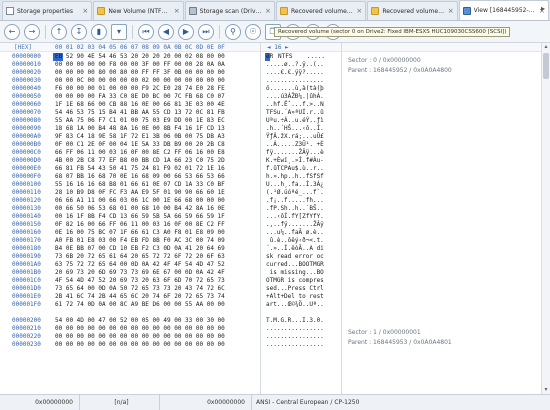 The image size is (550, 410). Describe the element at coordinates (295, 241) in the screenshot. I see `ascii-text: û.è..ôëý‹ð¬<.t.` at that location.